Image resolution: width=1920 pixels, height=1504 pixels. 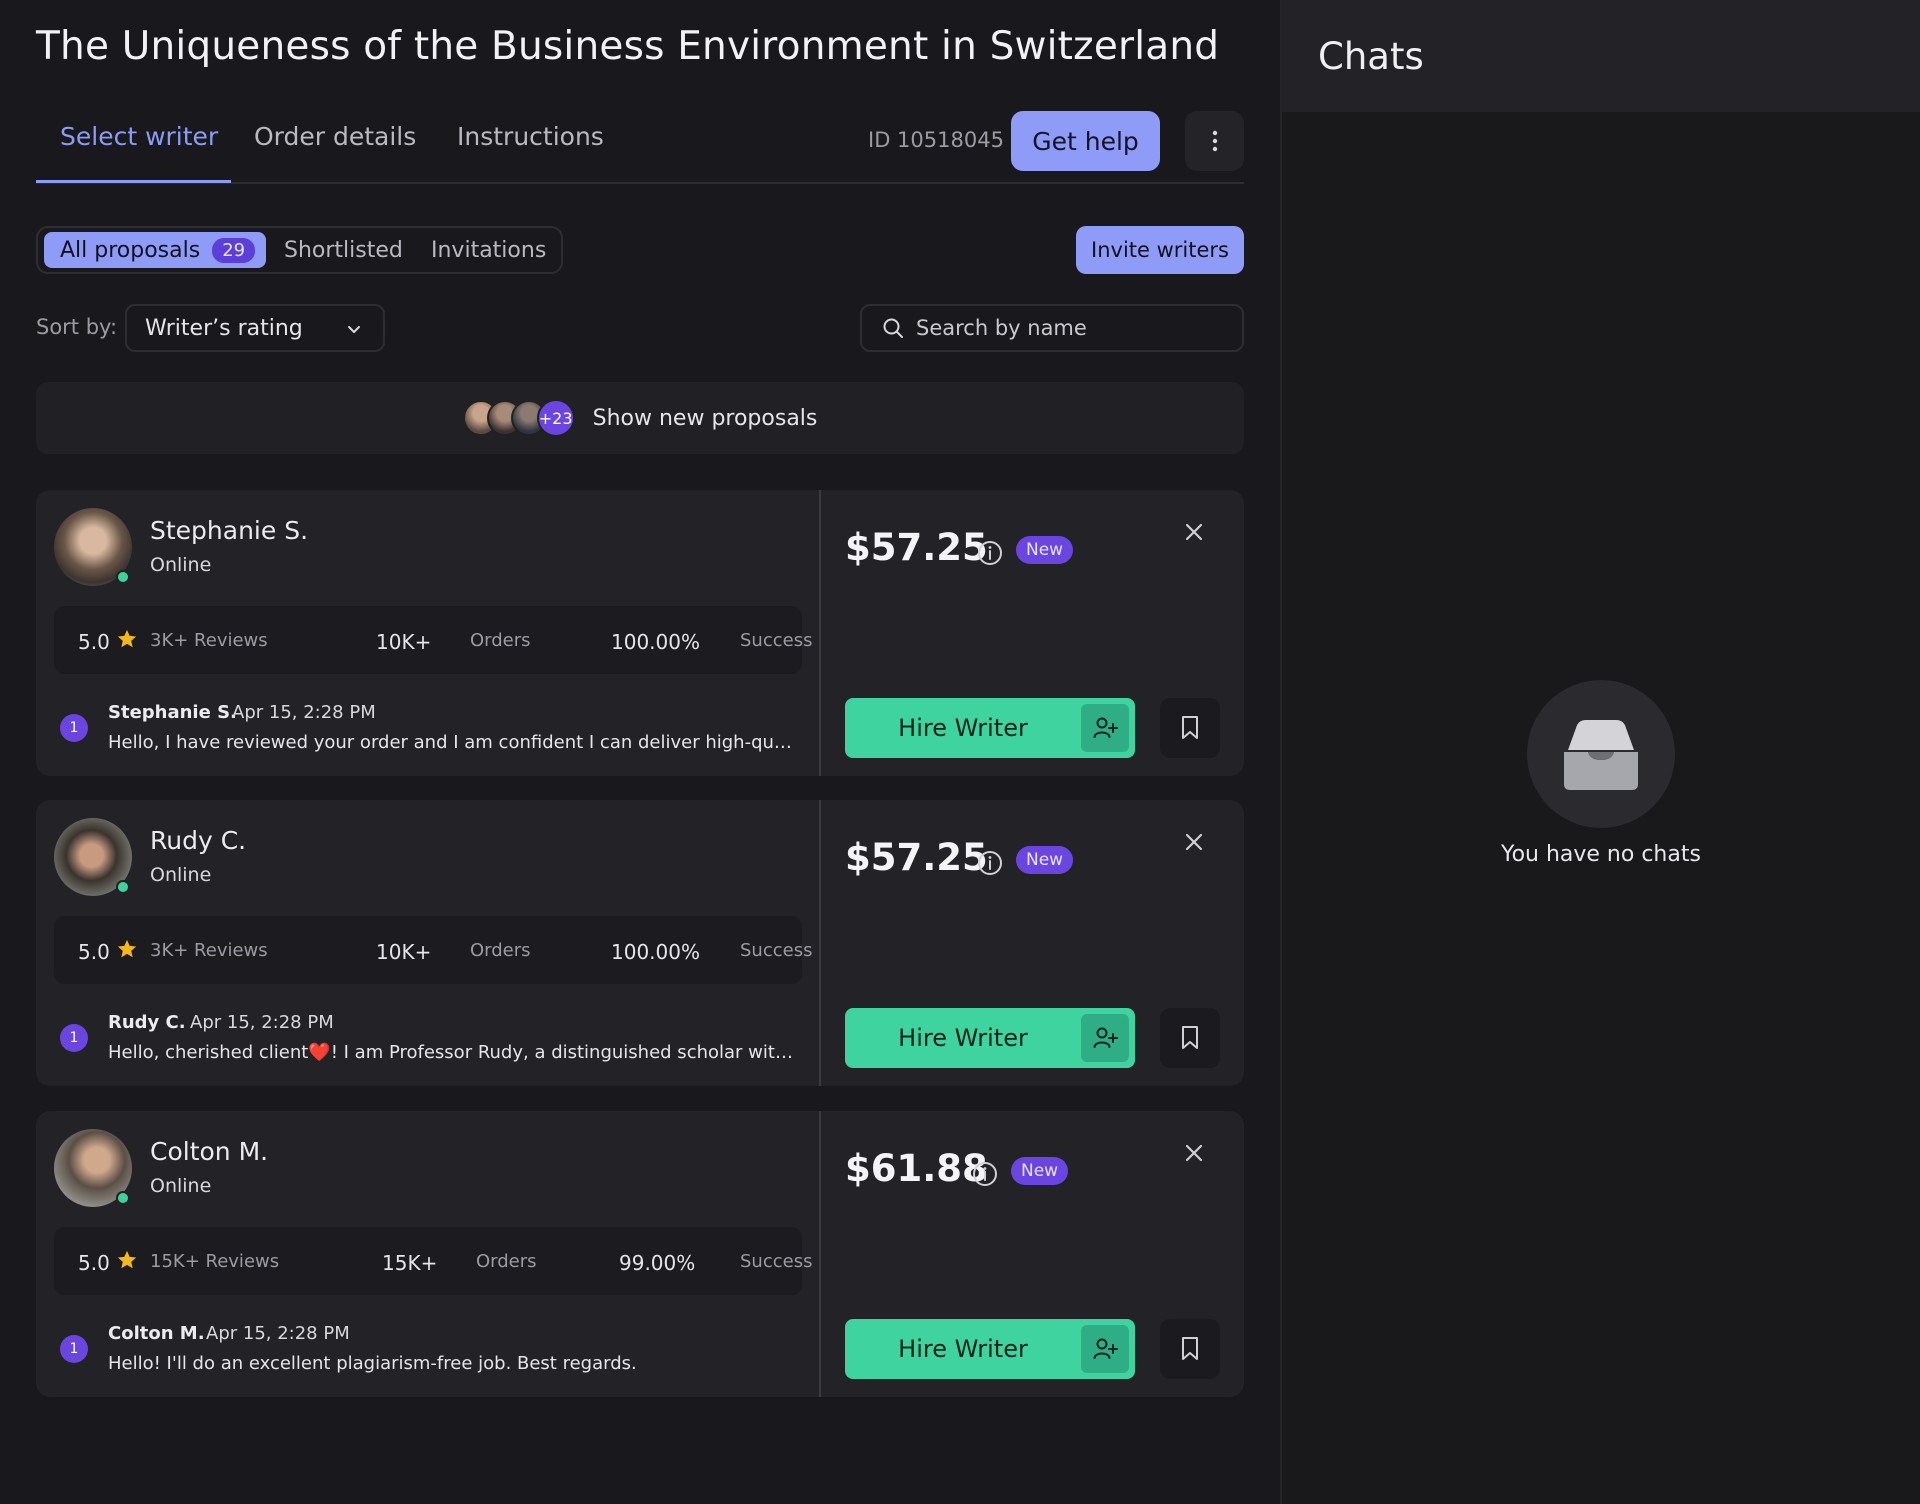 I want to click on order-id: ID 10518045, so click(x=936, y=140).